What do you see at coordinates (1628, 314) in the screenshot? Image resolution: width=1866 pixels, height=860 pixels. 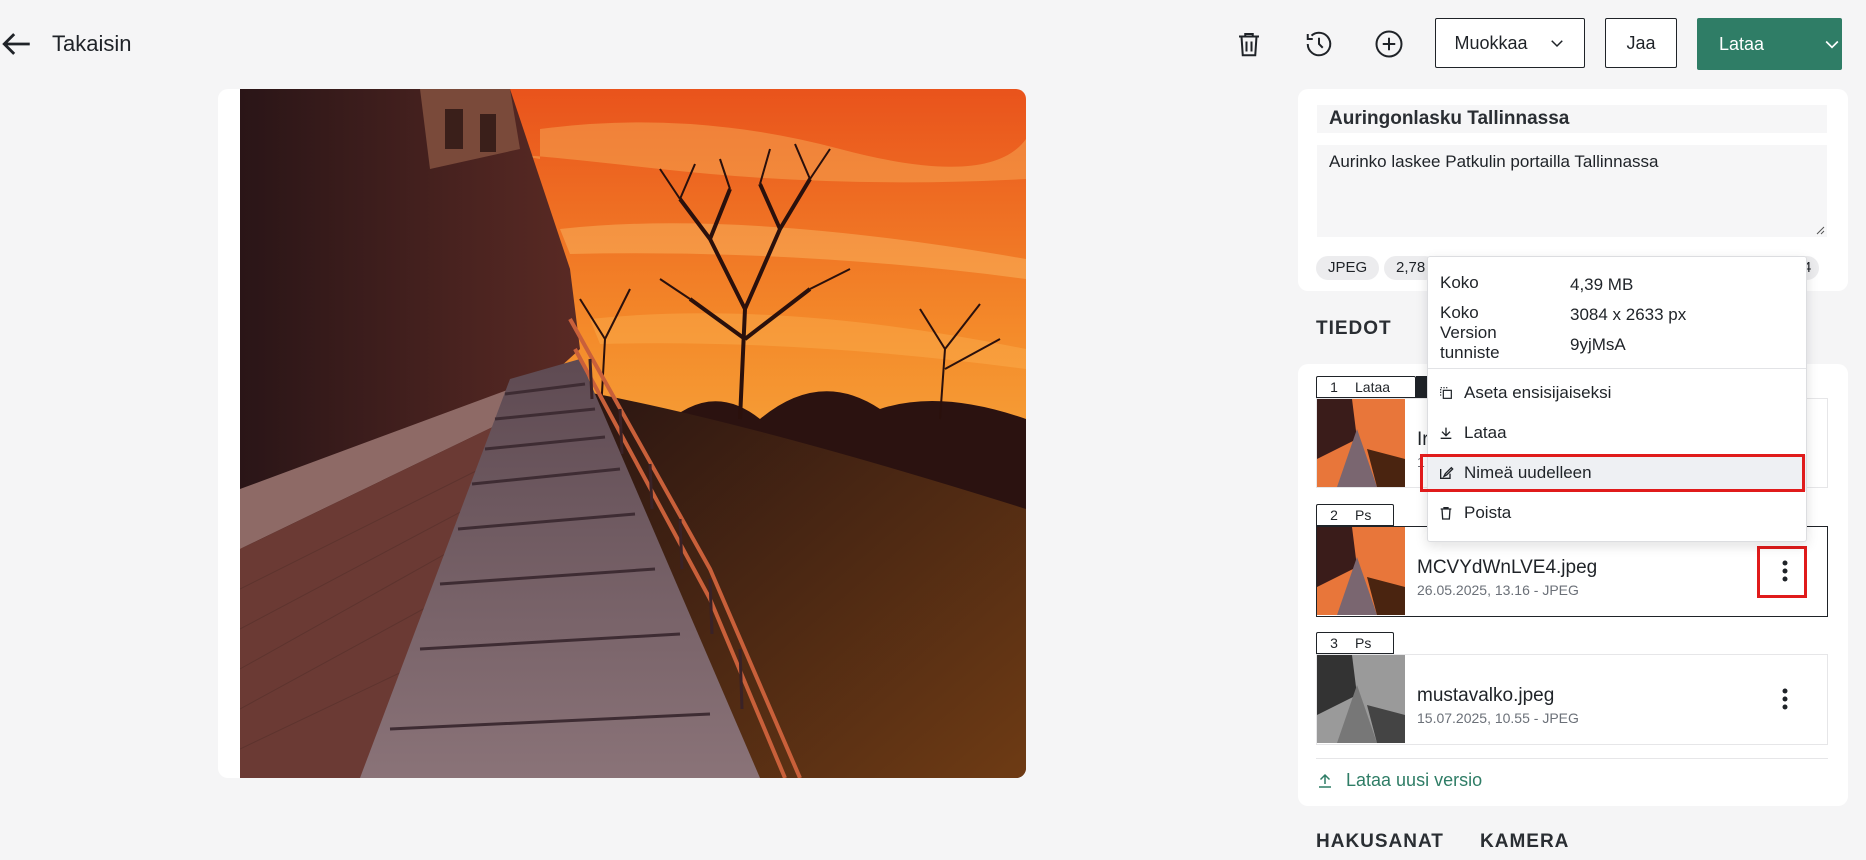 I see `info-value: 3084 x 2633 px` at bounding box center [1628, 314].